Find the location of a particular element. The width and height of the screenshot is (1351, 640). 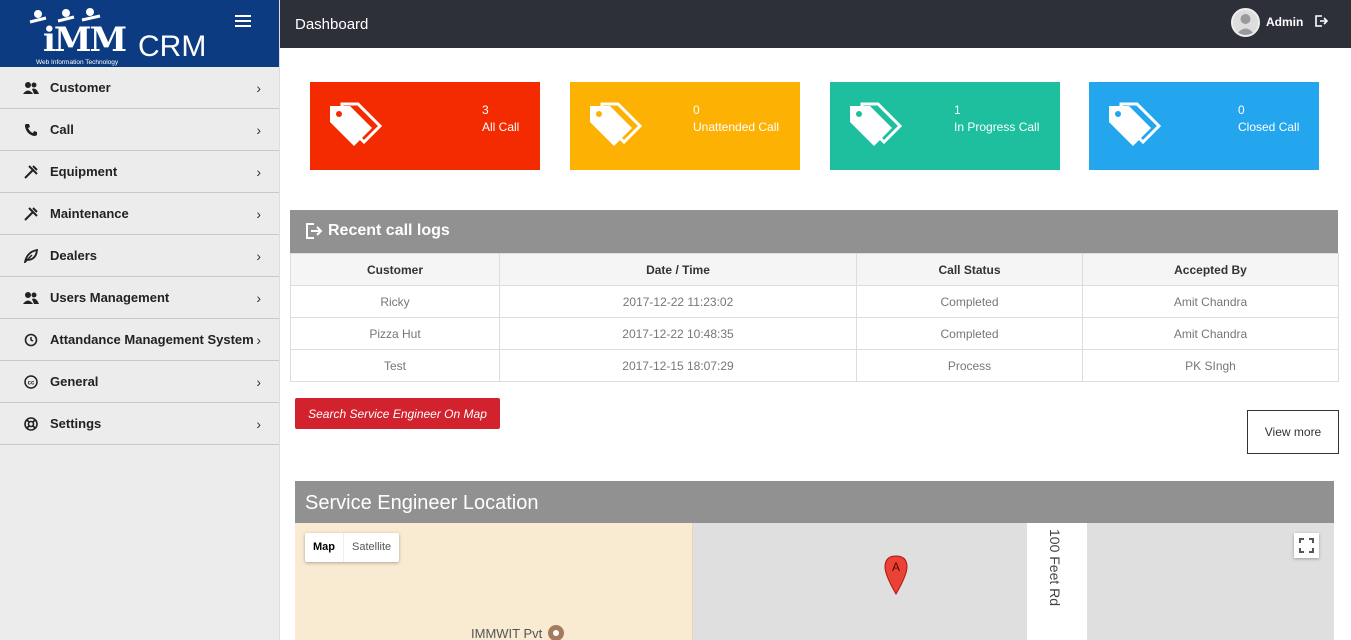

column-header: Call Status is located at coordinates (969, 269).